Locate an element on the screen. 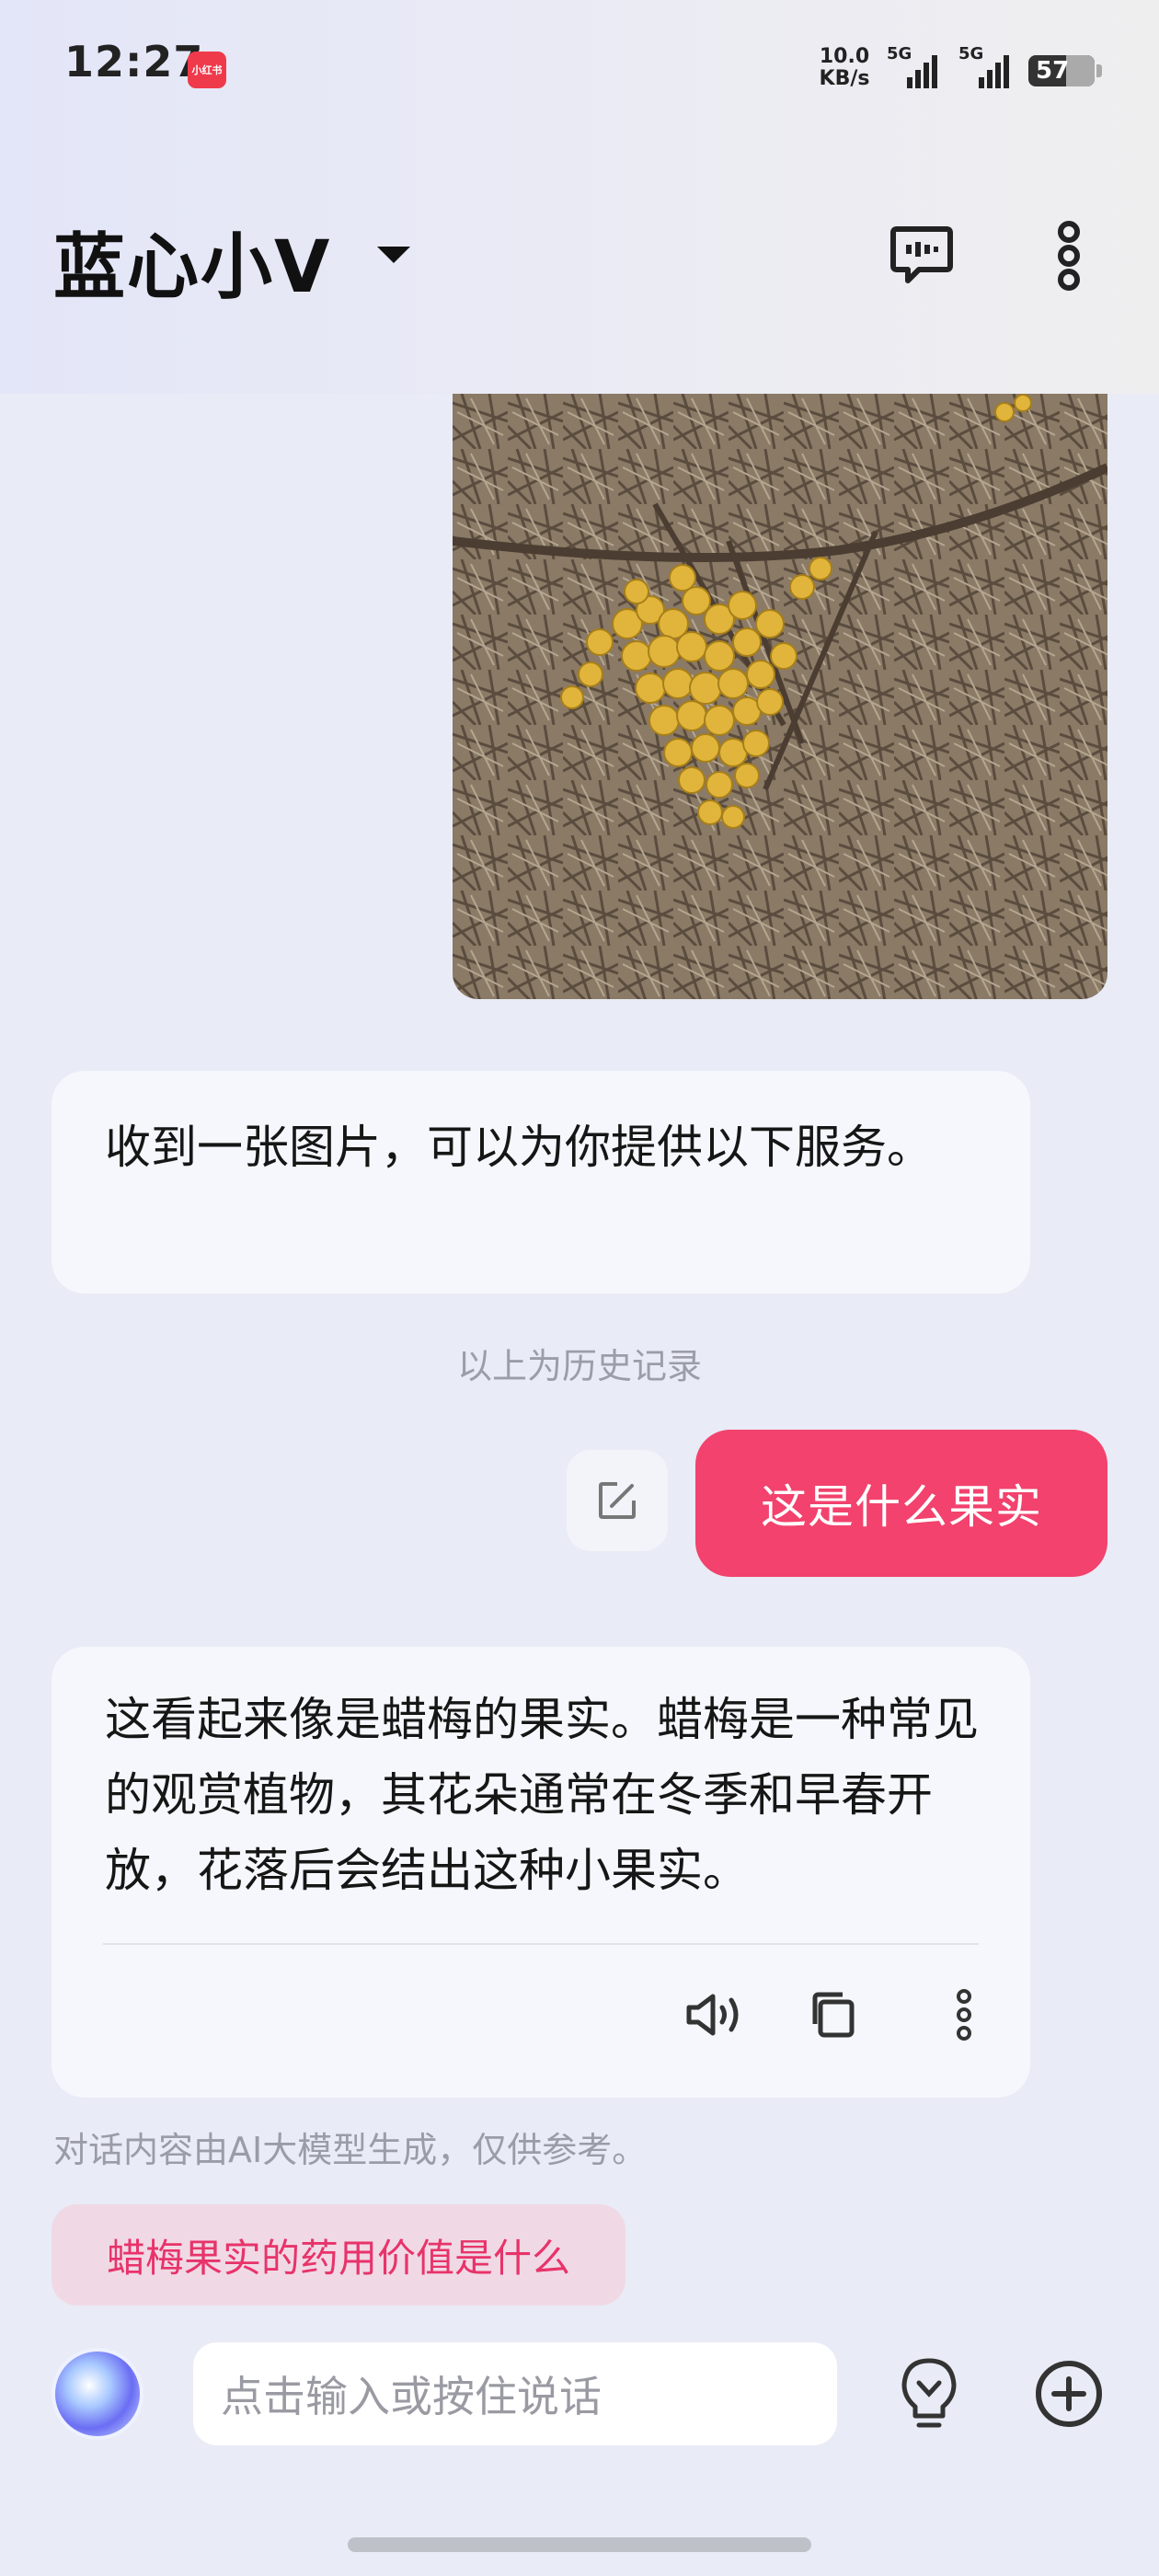  more-button is located at coordinates (1068, 255).